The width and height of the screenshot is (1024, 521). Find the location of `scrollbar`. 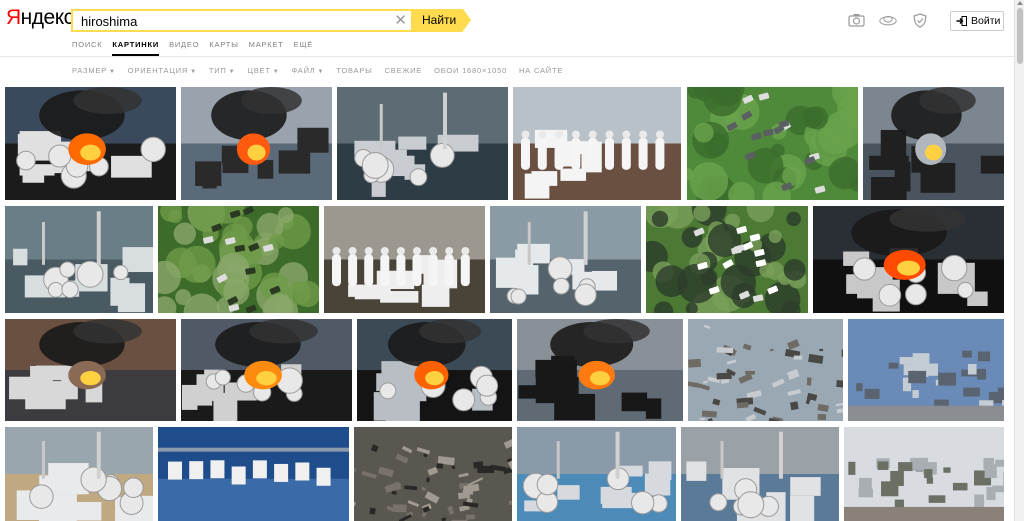

scrollbar is located at coordinates (1019, 260).